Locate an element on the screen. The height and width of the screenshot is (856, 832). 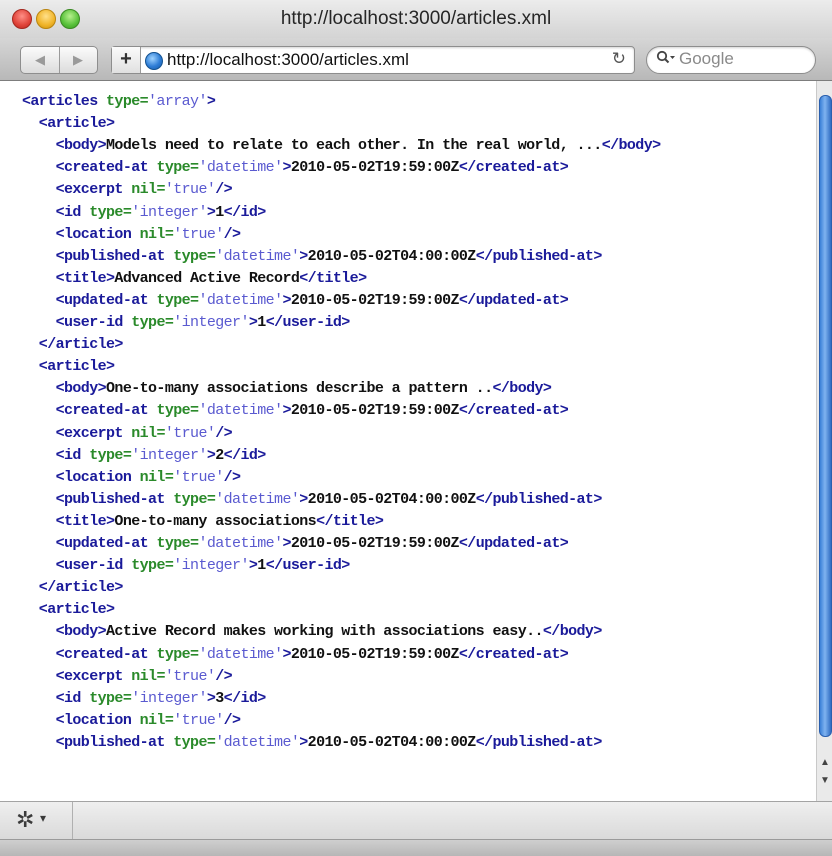
xml-tag-token: <excerpt is located at coordinates (77, 676).